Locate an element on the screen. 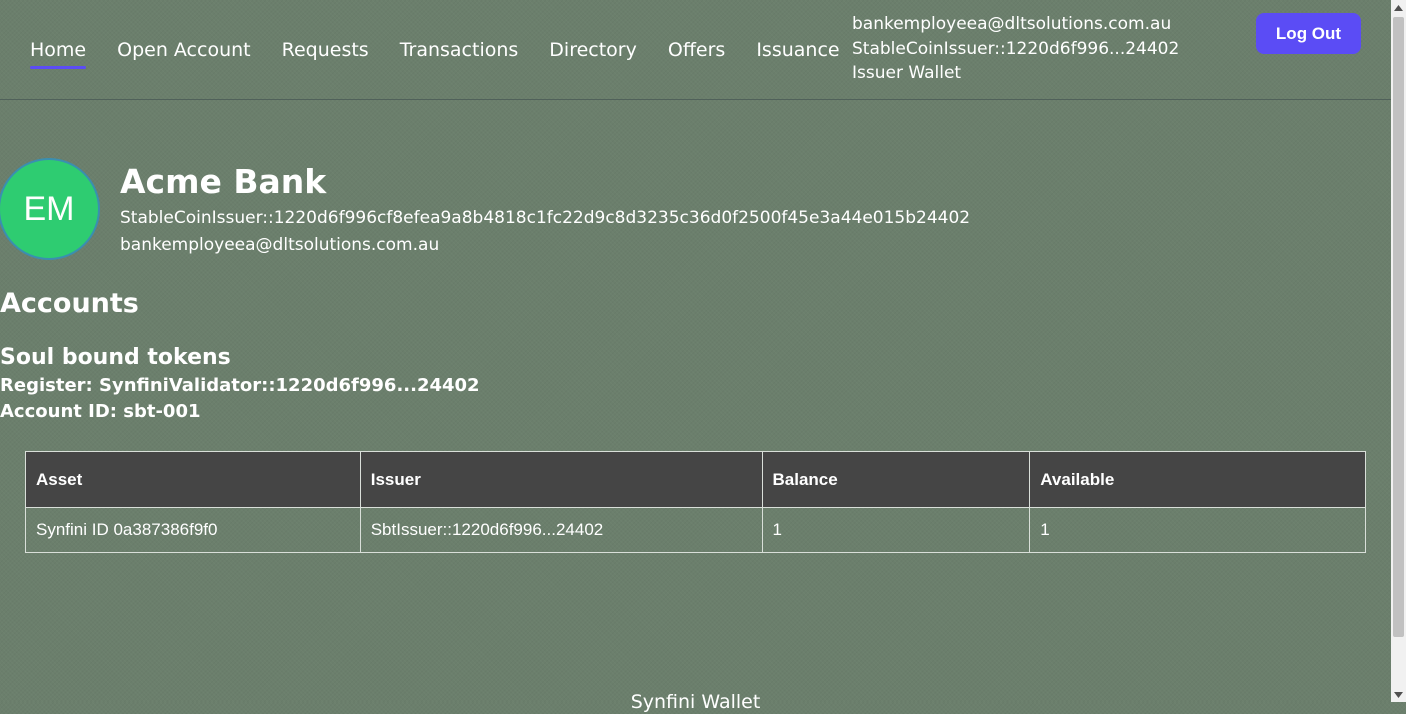  user-wallet: Issuer Wallet is located at coordinates (907, 73).